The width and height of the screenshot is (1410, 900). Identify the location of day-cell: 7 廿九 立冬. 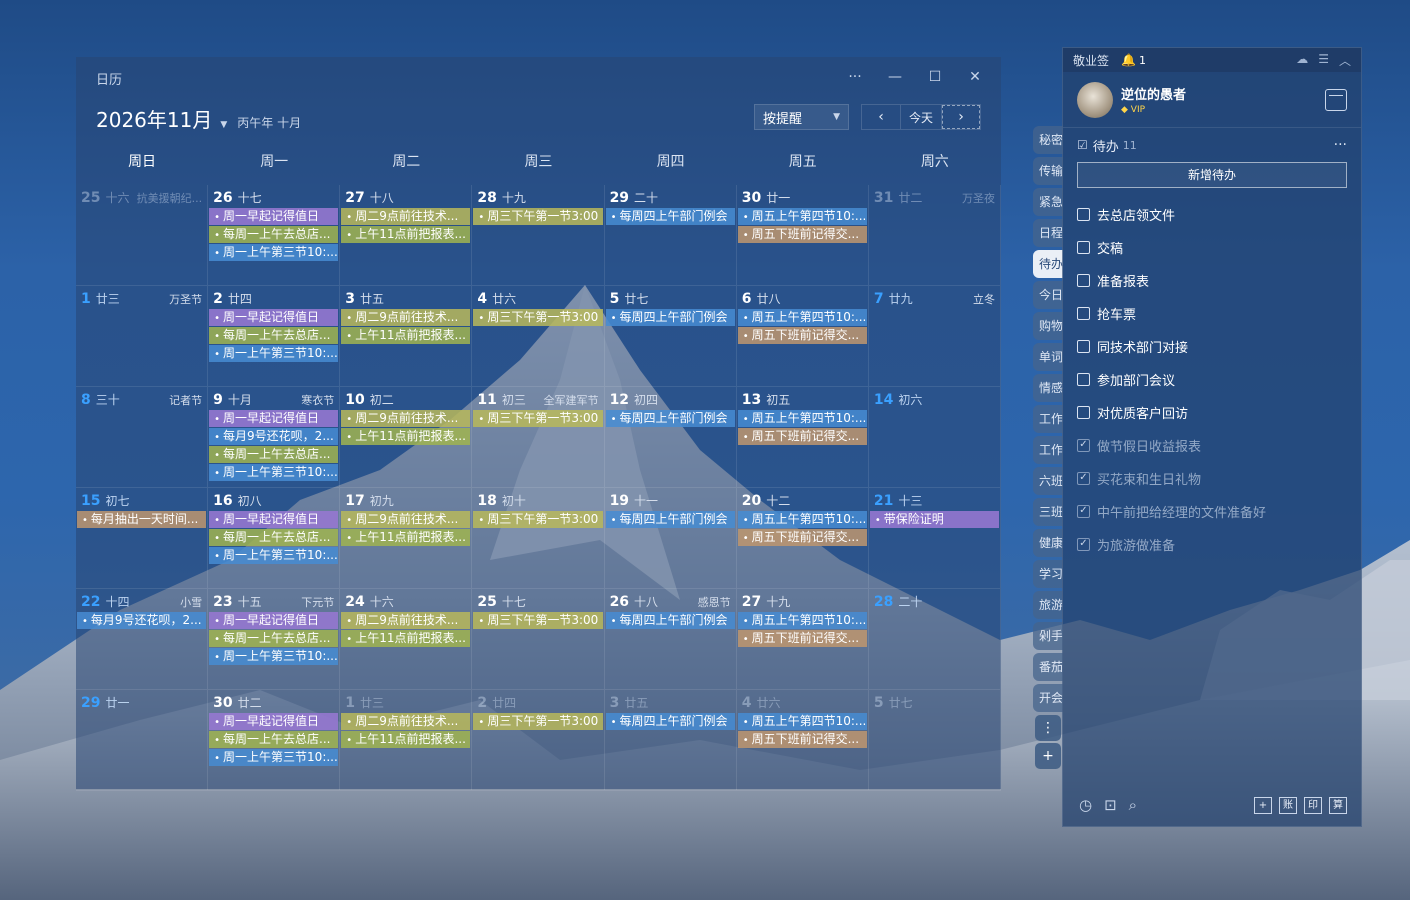
(934, 336).